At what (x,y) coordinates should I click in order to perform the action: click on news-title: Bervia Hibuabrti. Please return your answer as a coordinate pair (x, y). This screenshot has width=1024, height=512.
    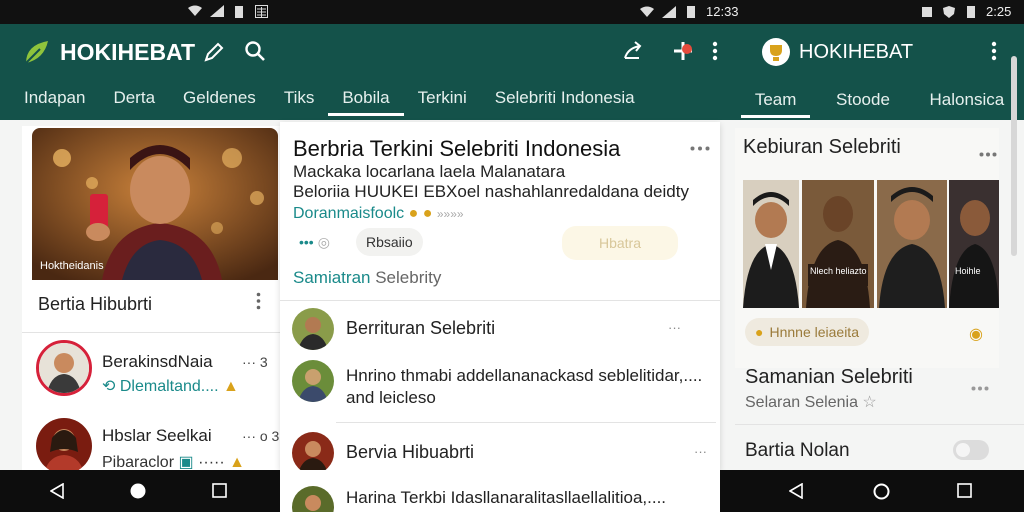
    Looking at the image, I should click on (410, 452).